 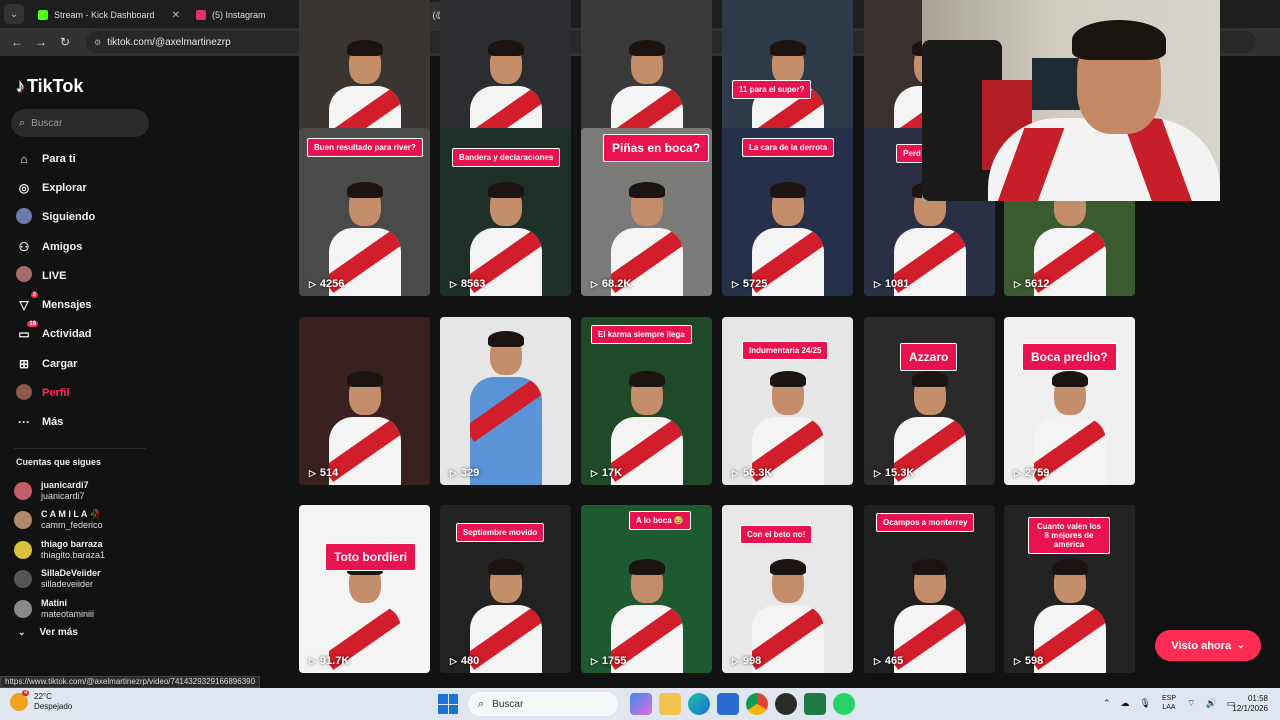 I want to click on video-card: Buen resultado para river? ▷ 4256, so click(x=364, y=212).